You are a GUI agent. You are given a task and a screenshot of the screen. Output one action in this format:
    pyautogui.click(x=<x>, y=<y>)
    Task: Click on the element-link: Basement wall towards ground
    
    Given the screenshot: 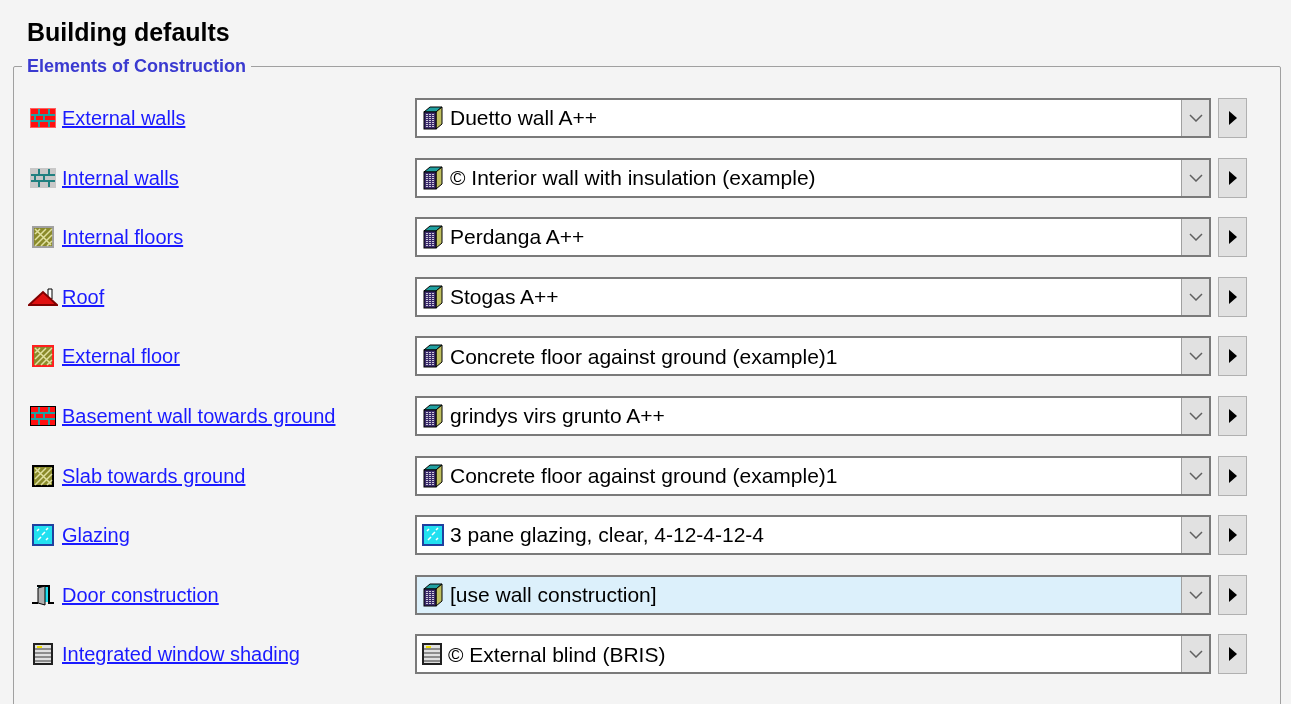 What is the action you would take?
    pyautogui.click(x=199, y=415)
    